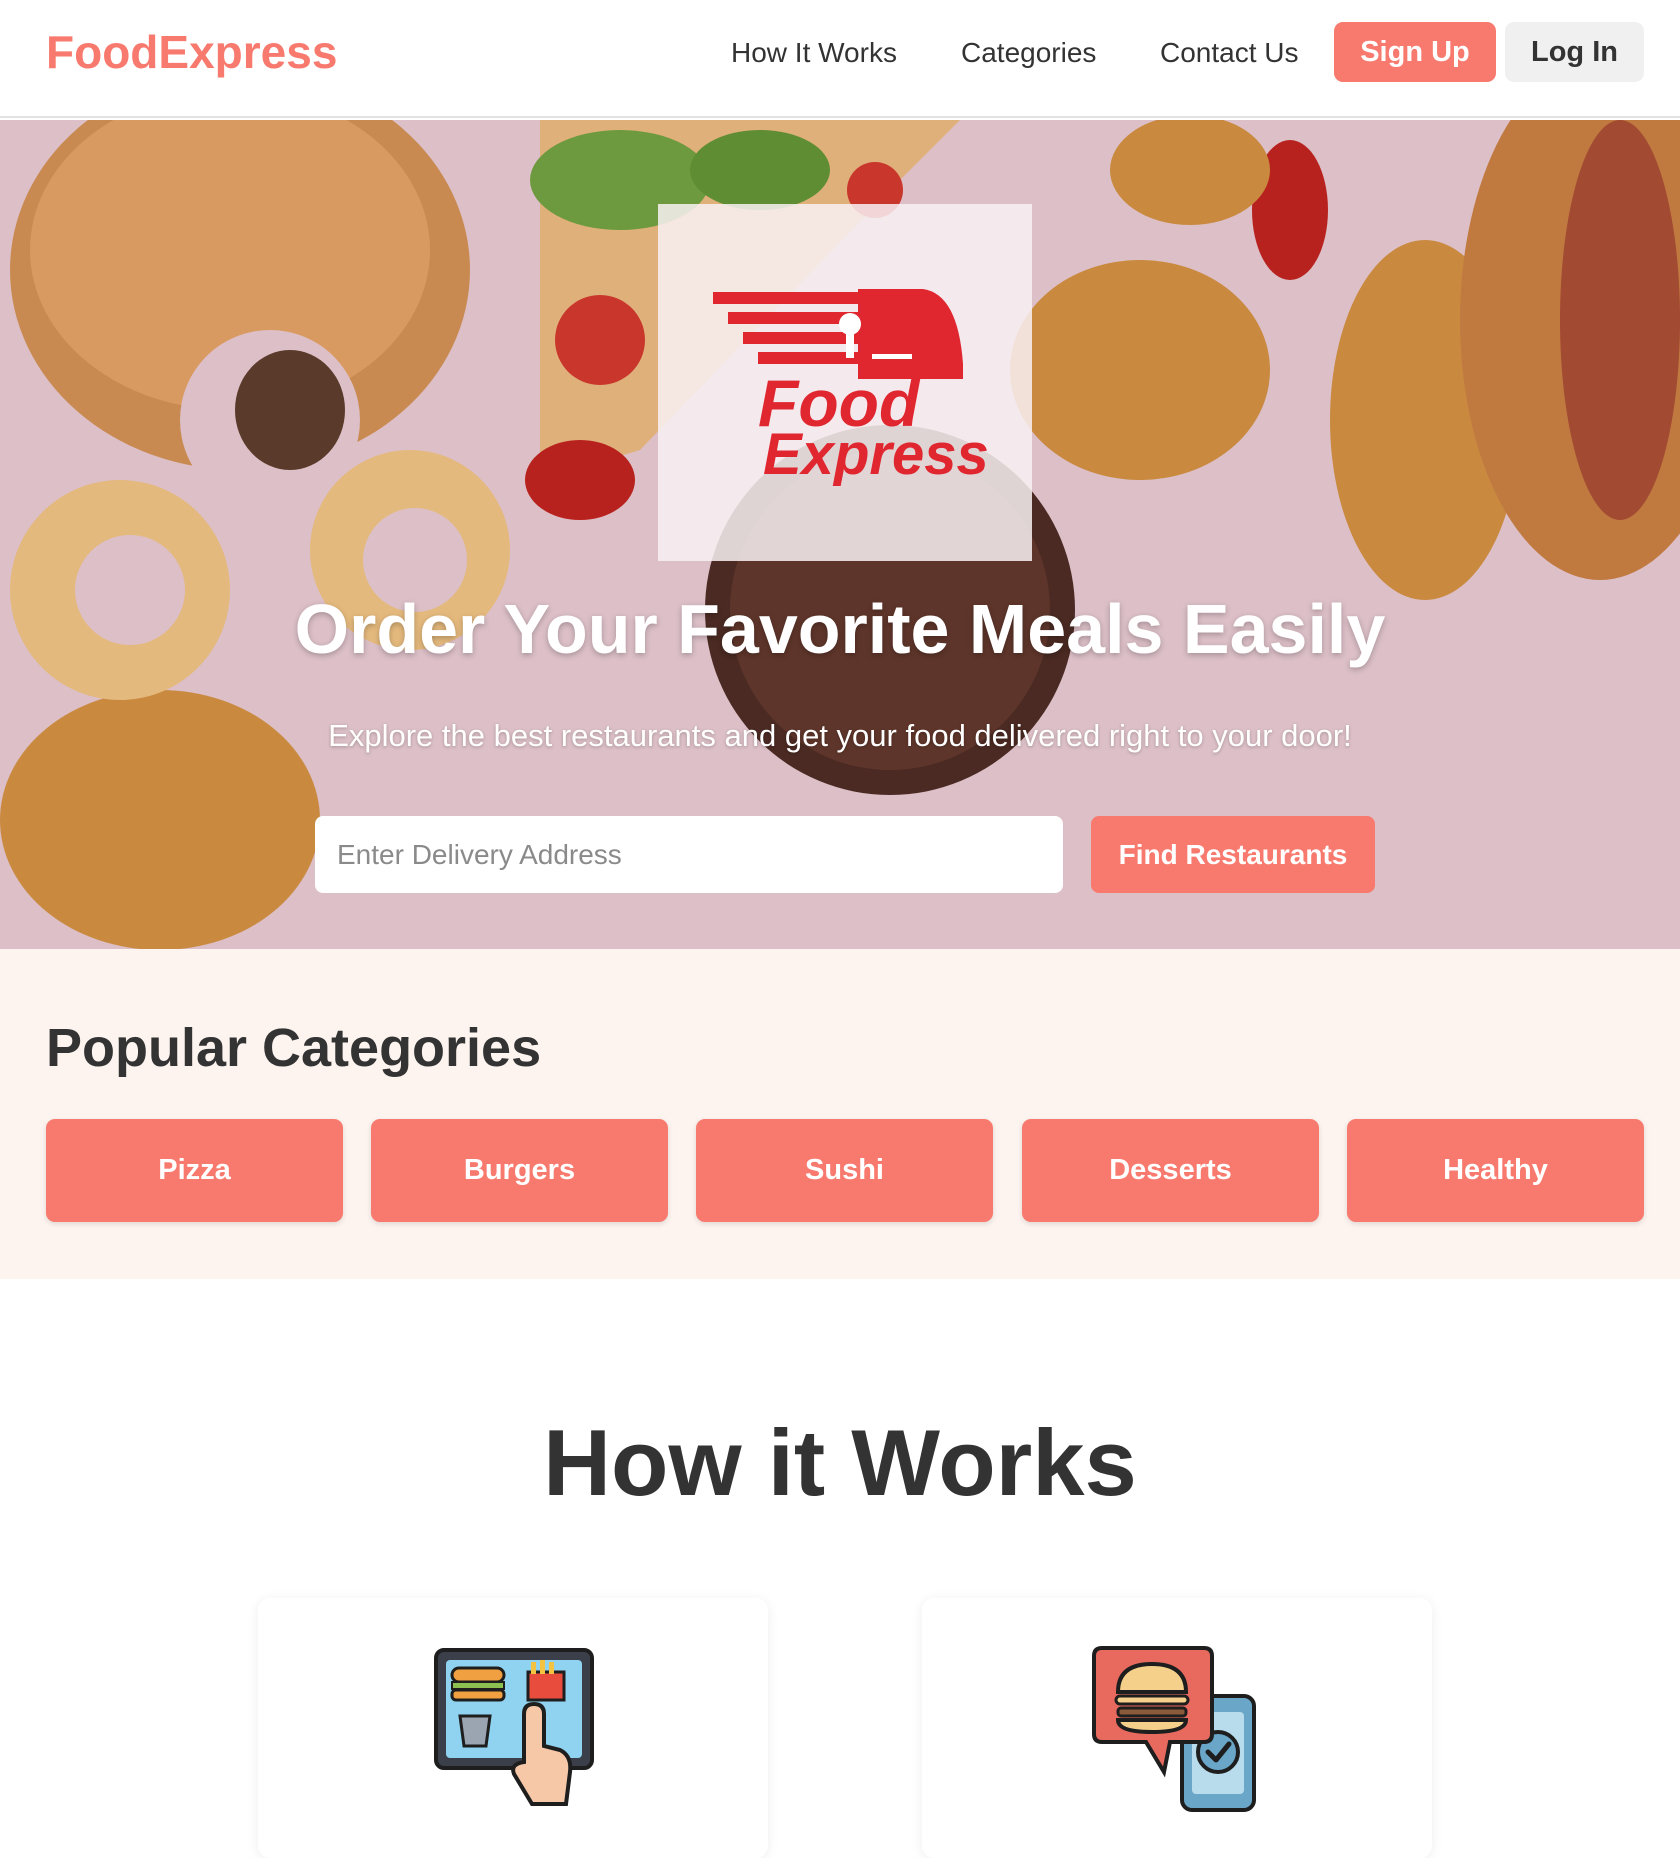 The height and width of the screenshot is (1858, 1680). I want to click on find-restaurants-button: Find Restaurants, so click(1233, 854).